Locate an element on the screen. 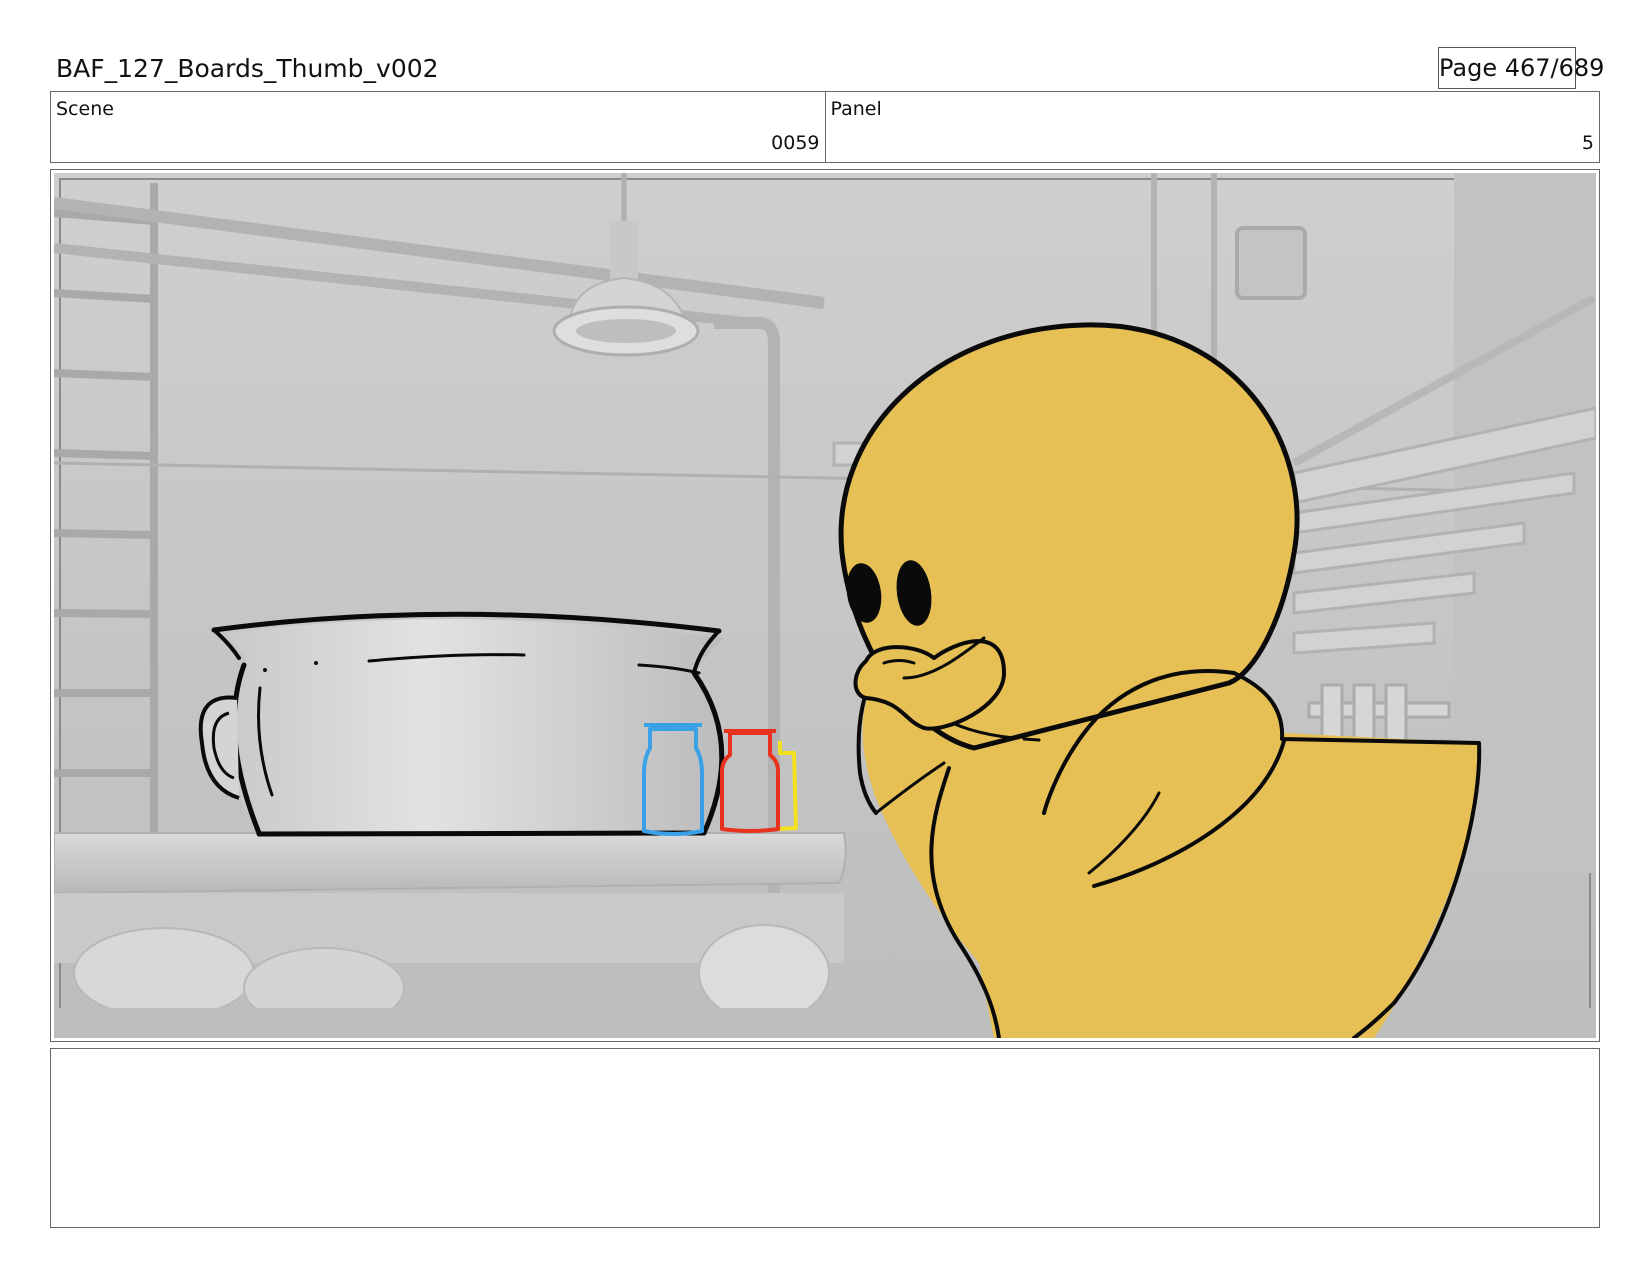 Image resolution: width=1650 pixels, height=1275 pixels. page-number: Page 467/689 is located at coordinates (1521, 68).